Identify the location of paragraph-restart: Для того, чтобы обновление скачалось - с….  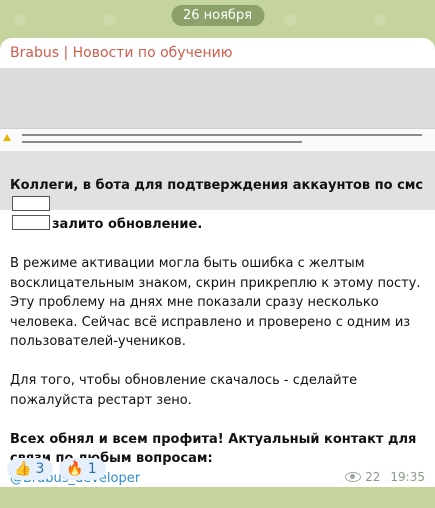
(184, 390).